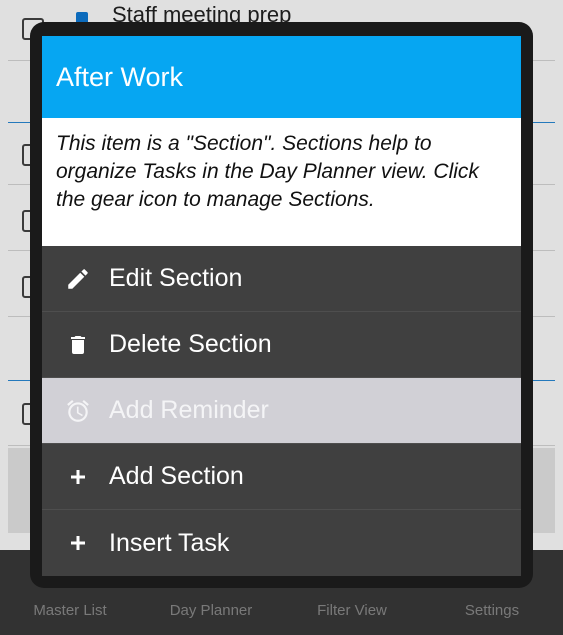 The height and width of the screenshot is (635, 563). I want to click on dialog-title: After Work, so click(281, 77).